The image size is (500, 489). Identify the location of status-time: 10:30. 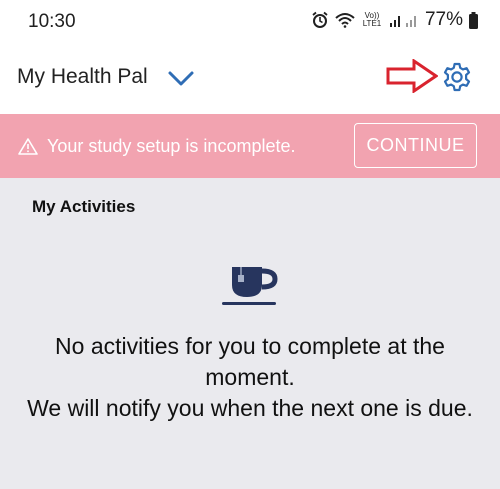
(52, 21).